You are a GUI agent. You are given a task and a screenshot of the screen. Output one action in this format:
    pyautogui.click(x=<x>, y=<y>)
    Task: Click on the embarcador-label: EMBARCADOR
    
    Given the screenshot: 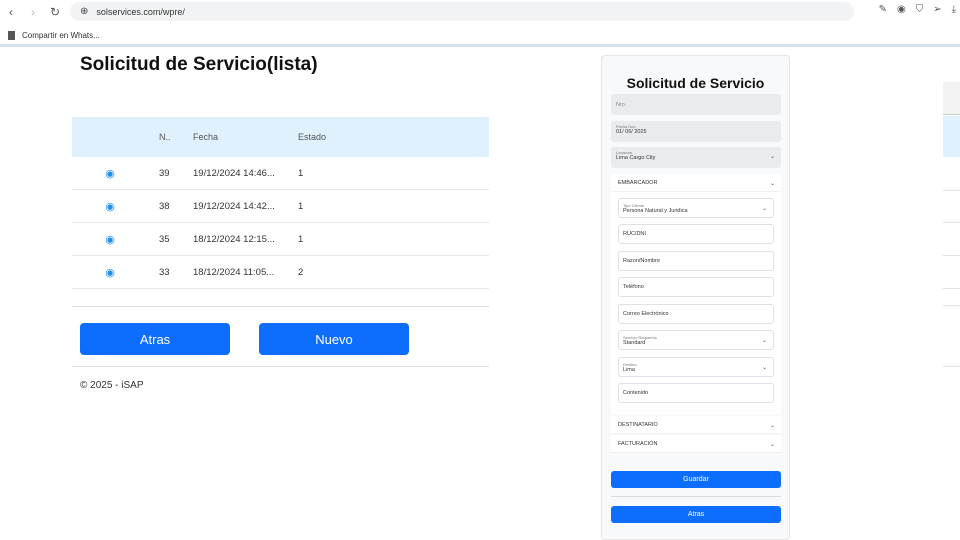 What is the action you would take?
    pyautogui.click(x=638, y=182)
    